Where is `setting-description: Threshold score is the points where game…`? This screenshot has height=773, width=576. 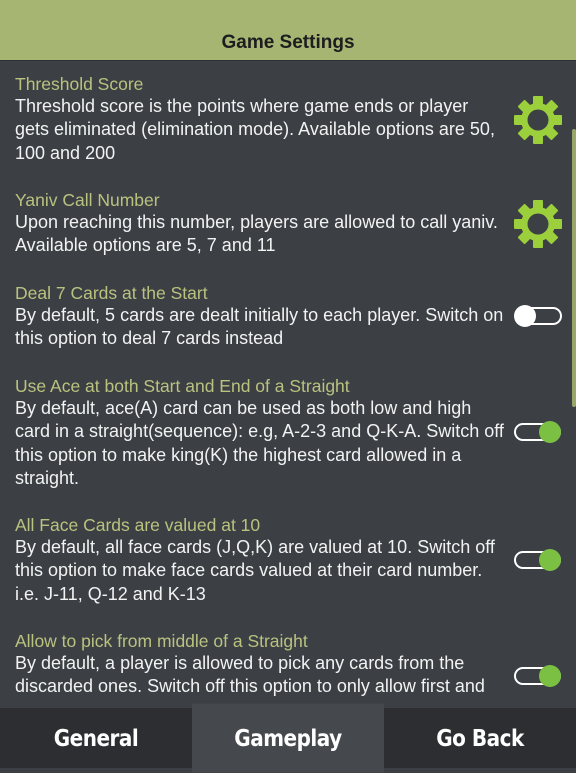
setting-description: Threshold score is the points where game… is located at coordinates (255, 129).